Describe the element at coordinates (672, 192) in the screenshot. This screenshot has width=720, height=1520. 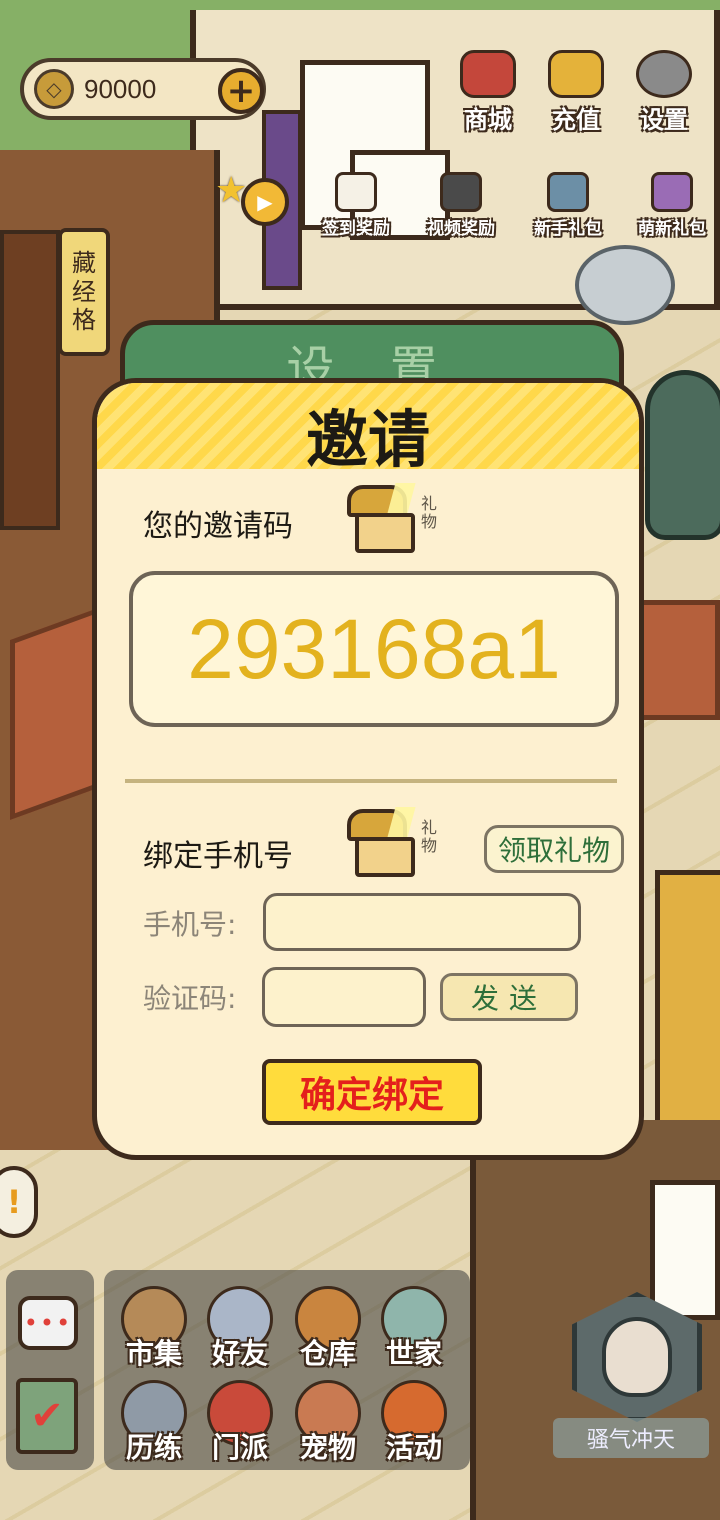
I see `character-gift-icon` at that location.